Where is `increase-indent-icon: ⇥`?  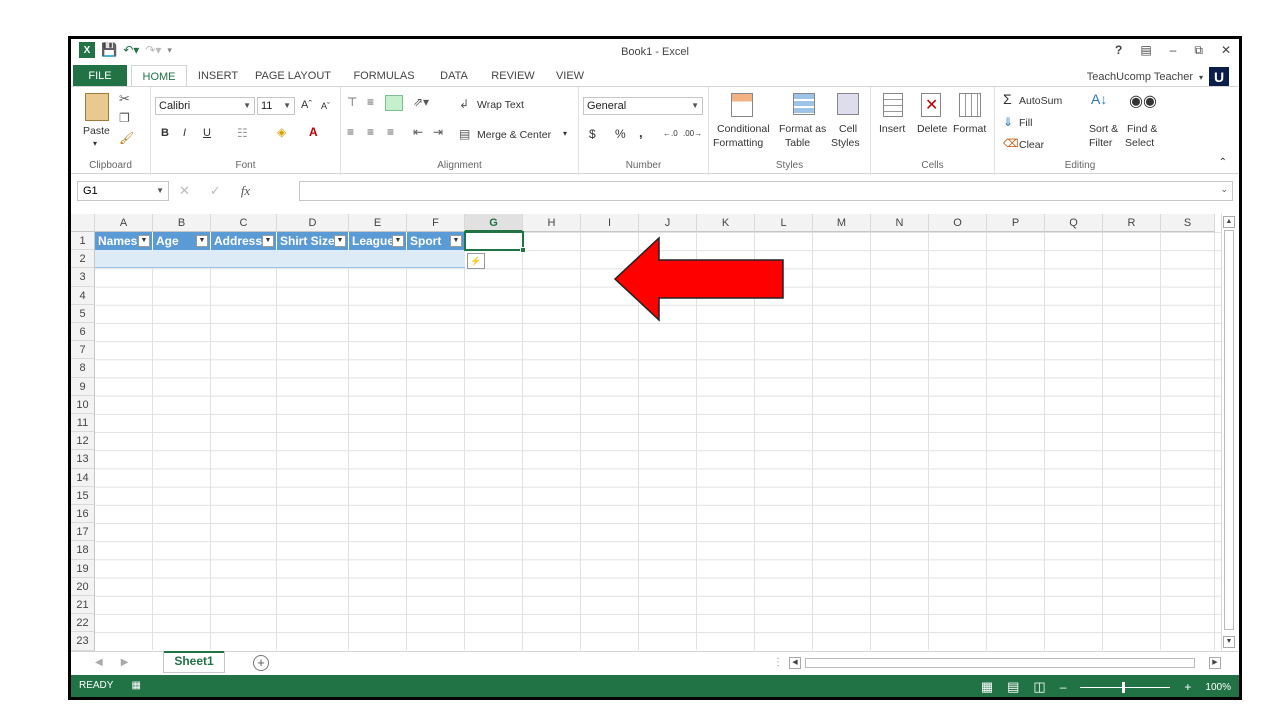
increase-indent-icon: ⇥ is located at coordinates (438, 132).